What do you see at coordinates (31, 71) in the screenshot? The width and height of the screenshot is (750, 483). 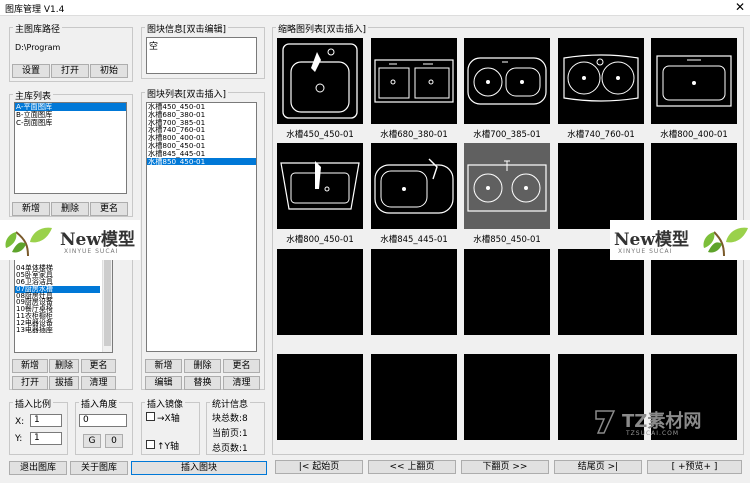 I see `set-path-button: 设置` at bounding box center [31, 71].